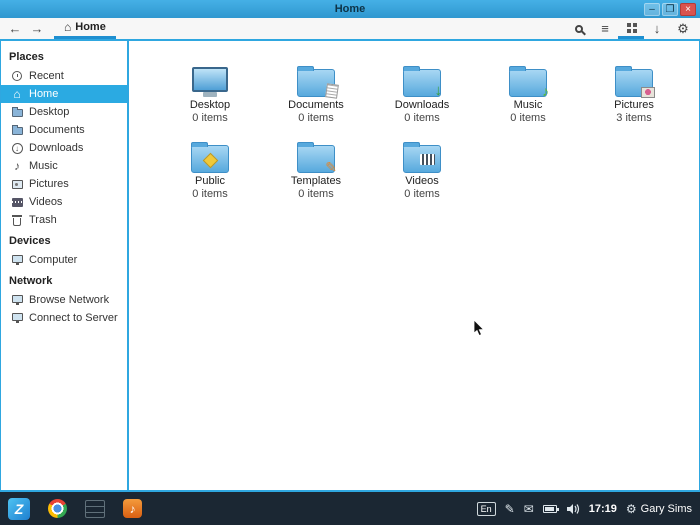  I want to click on sidebar-item-videos: Videos, so click(64, 202).